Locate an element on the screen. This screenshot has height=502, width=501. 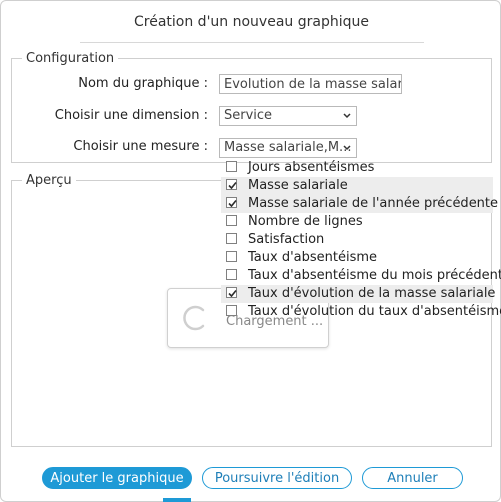
dialog-title: Création d'un nouveau graphique is located at coordinates (251, 22).